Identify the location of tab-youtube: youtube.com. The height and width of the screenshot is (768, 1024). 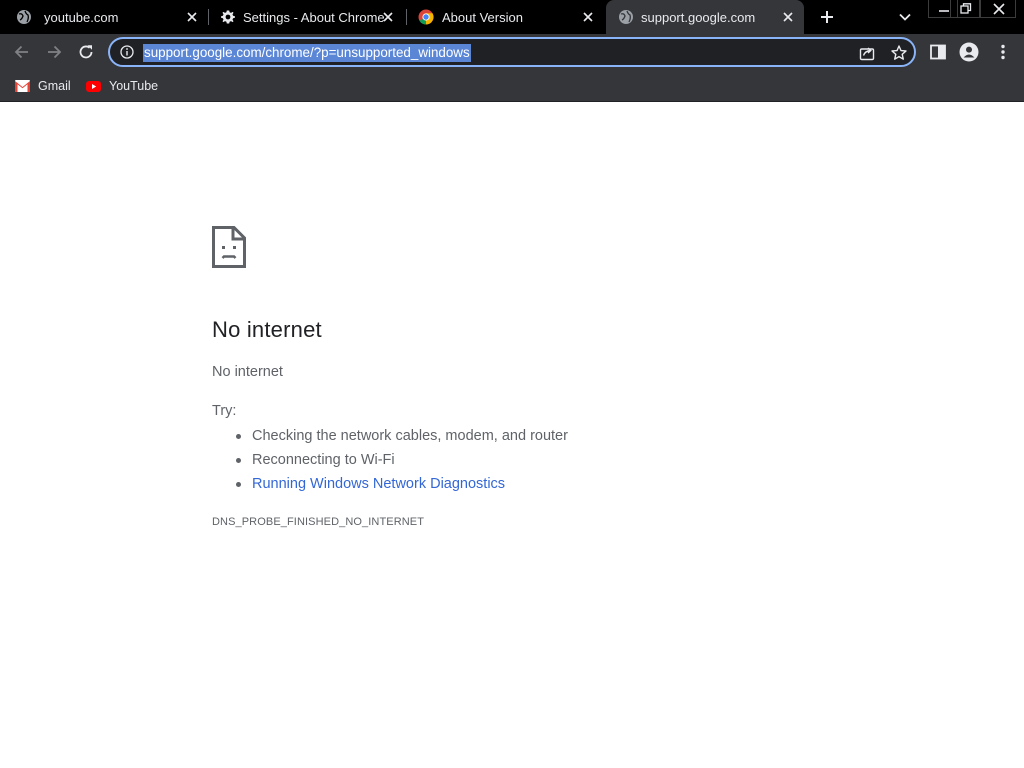
(104, 17).